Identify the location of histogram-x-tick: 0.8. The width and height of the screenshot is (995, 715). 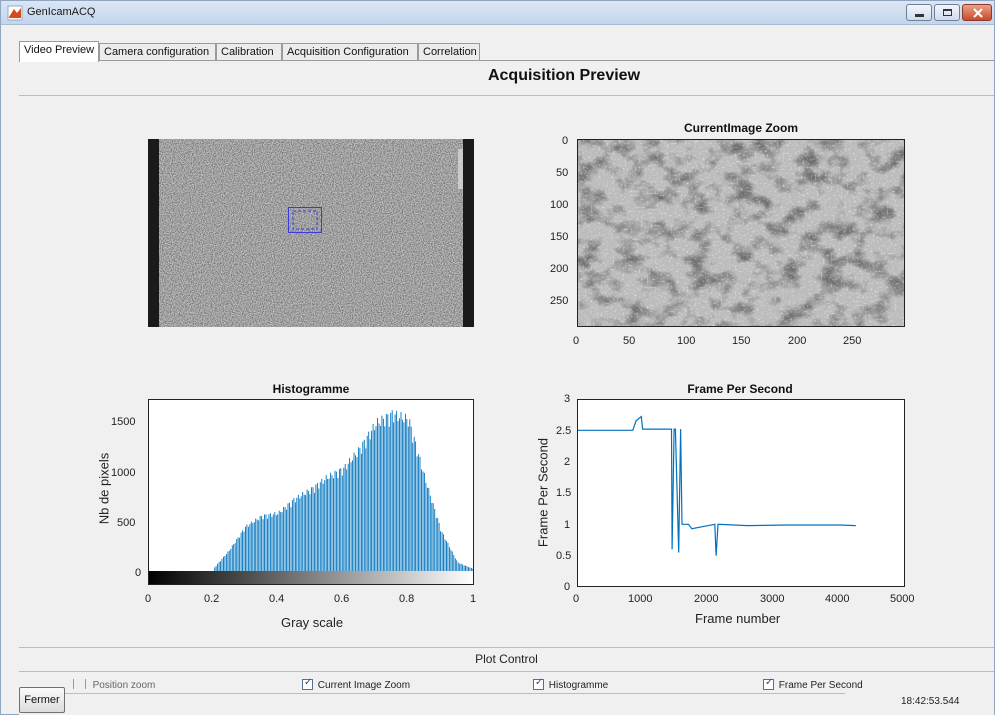
(407, 599).